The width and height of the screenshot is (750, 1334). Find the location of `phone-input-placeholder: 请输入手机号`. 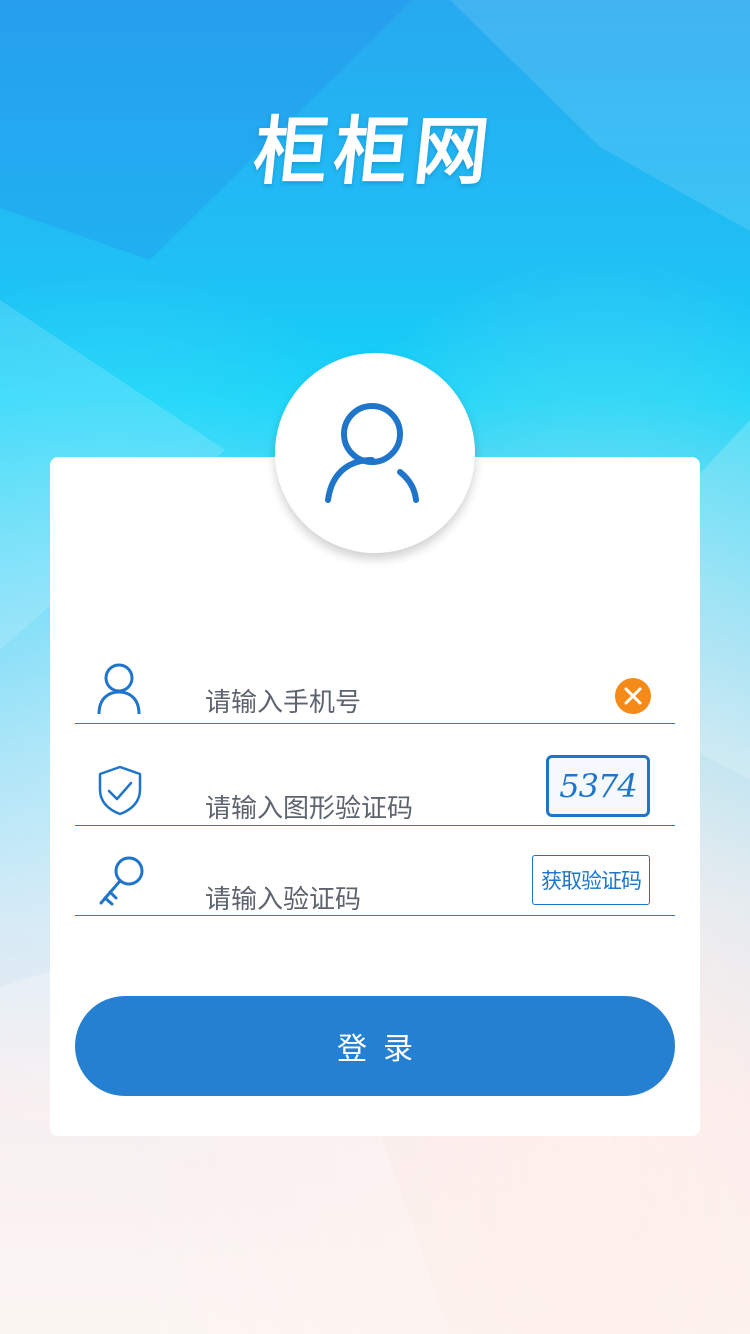

phone-input-placeholder: 请输入手机号 is located at coordinates (283, 700).